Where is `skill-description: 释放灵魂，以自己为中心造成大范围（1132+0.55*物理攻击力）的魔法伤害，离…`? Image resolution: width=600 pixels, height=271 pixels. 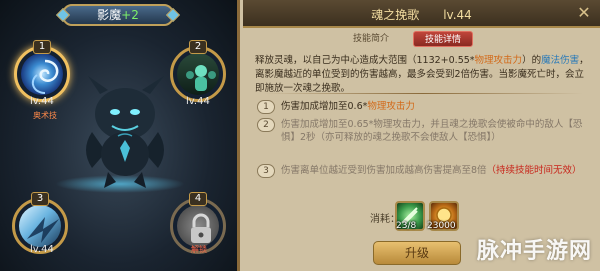
skill-description: 释放灵魂，以自己为中心造成大范围（1132+0.55*物理攻击力）的魔法伤害，离… is located at coordinates (422, 75).